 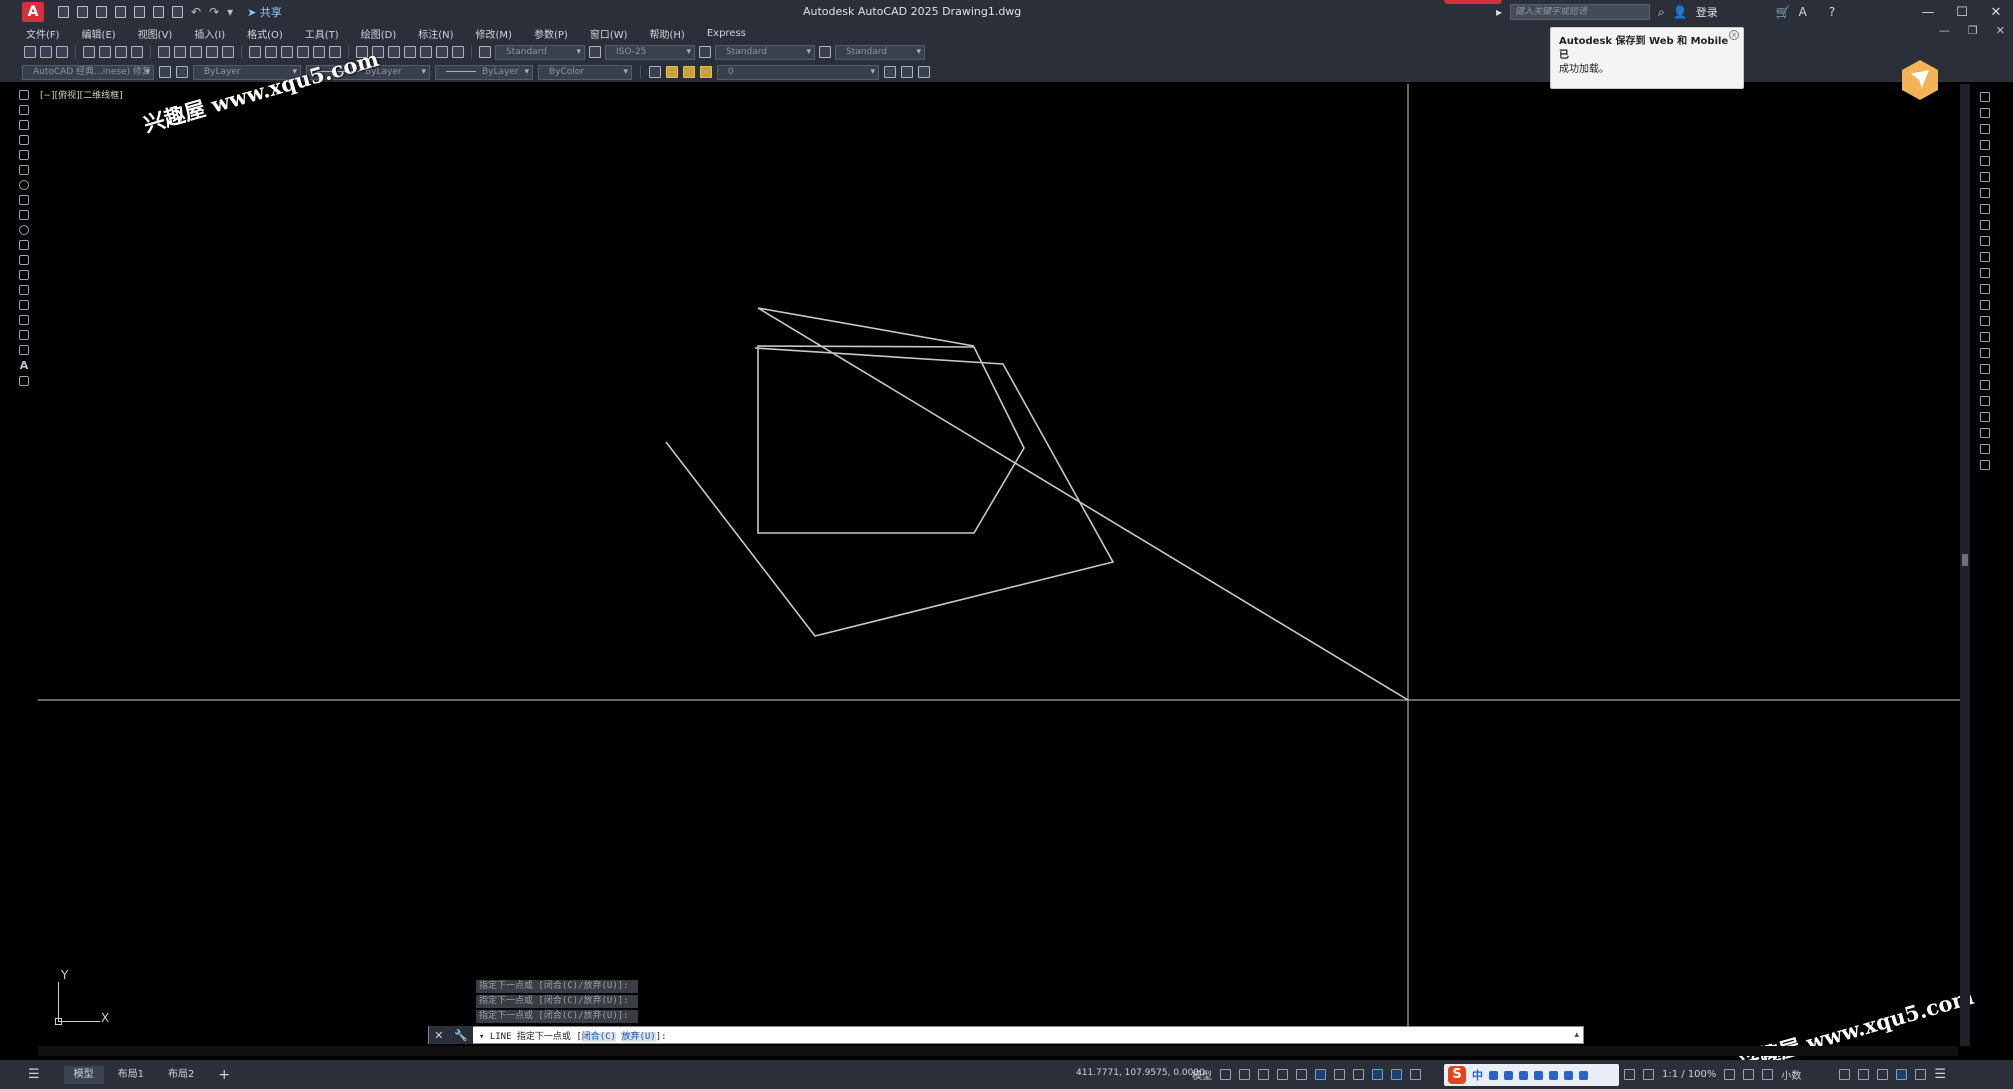 I want to click on diagonal-line, so click(x=1083, y=504).